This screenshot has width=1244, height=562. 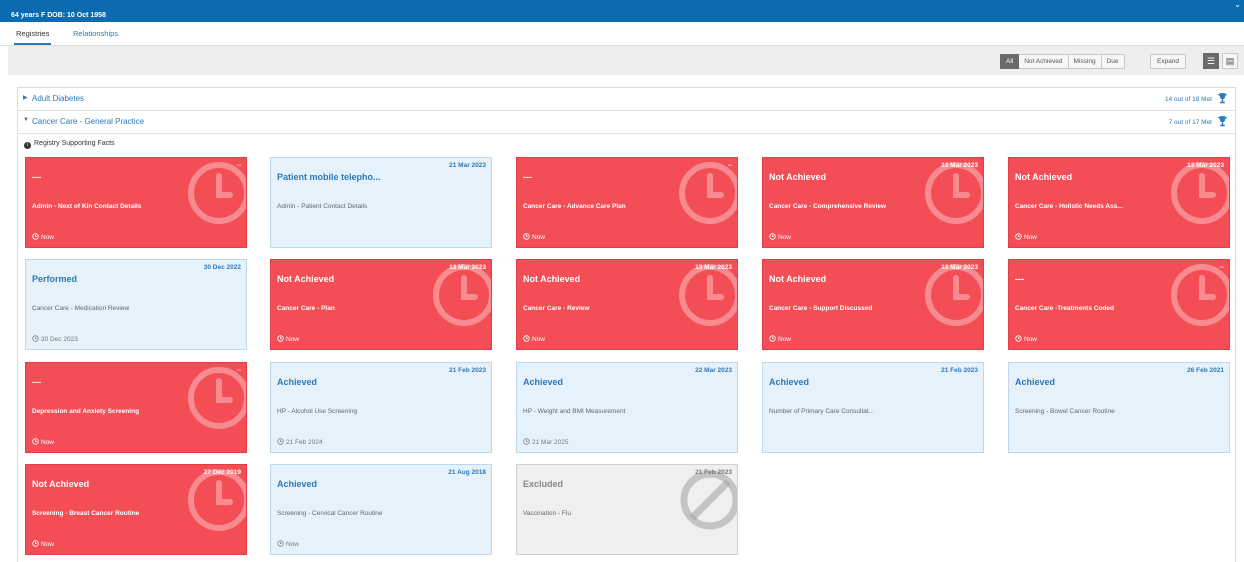 What do you see at coordinates (574, 206) in the screenshot?
I see `card-label: Cancer Care - Advance Care Plan` at bounding box center [574, 206].